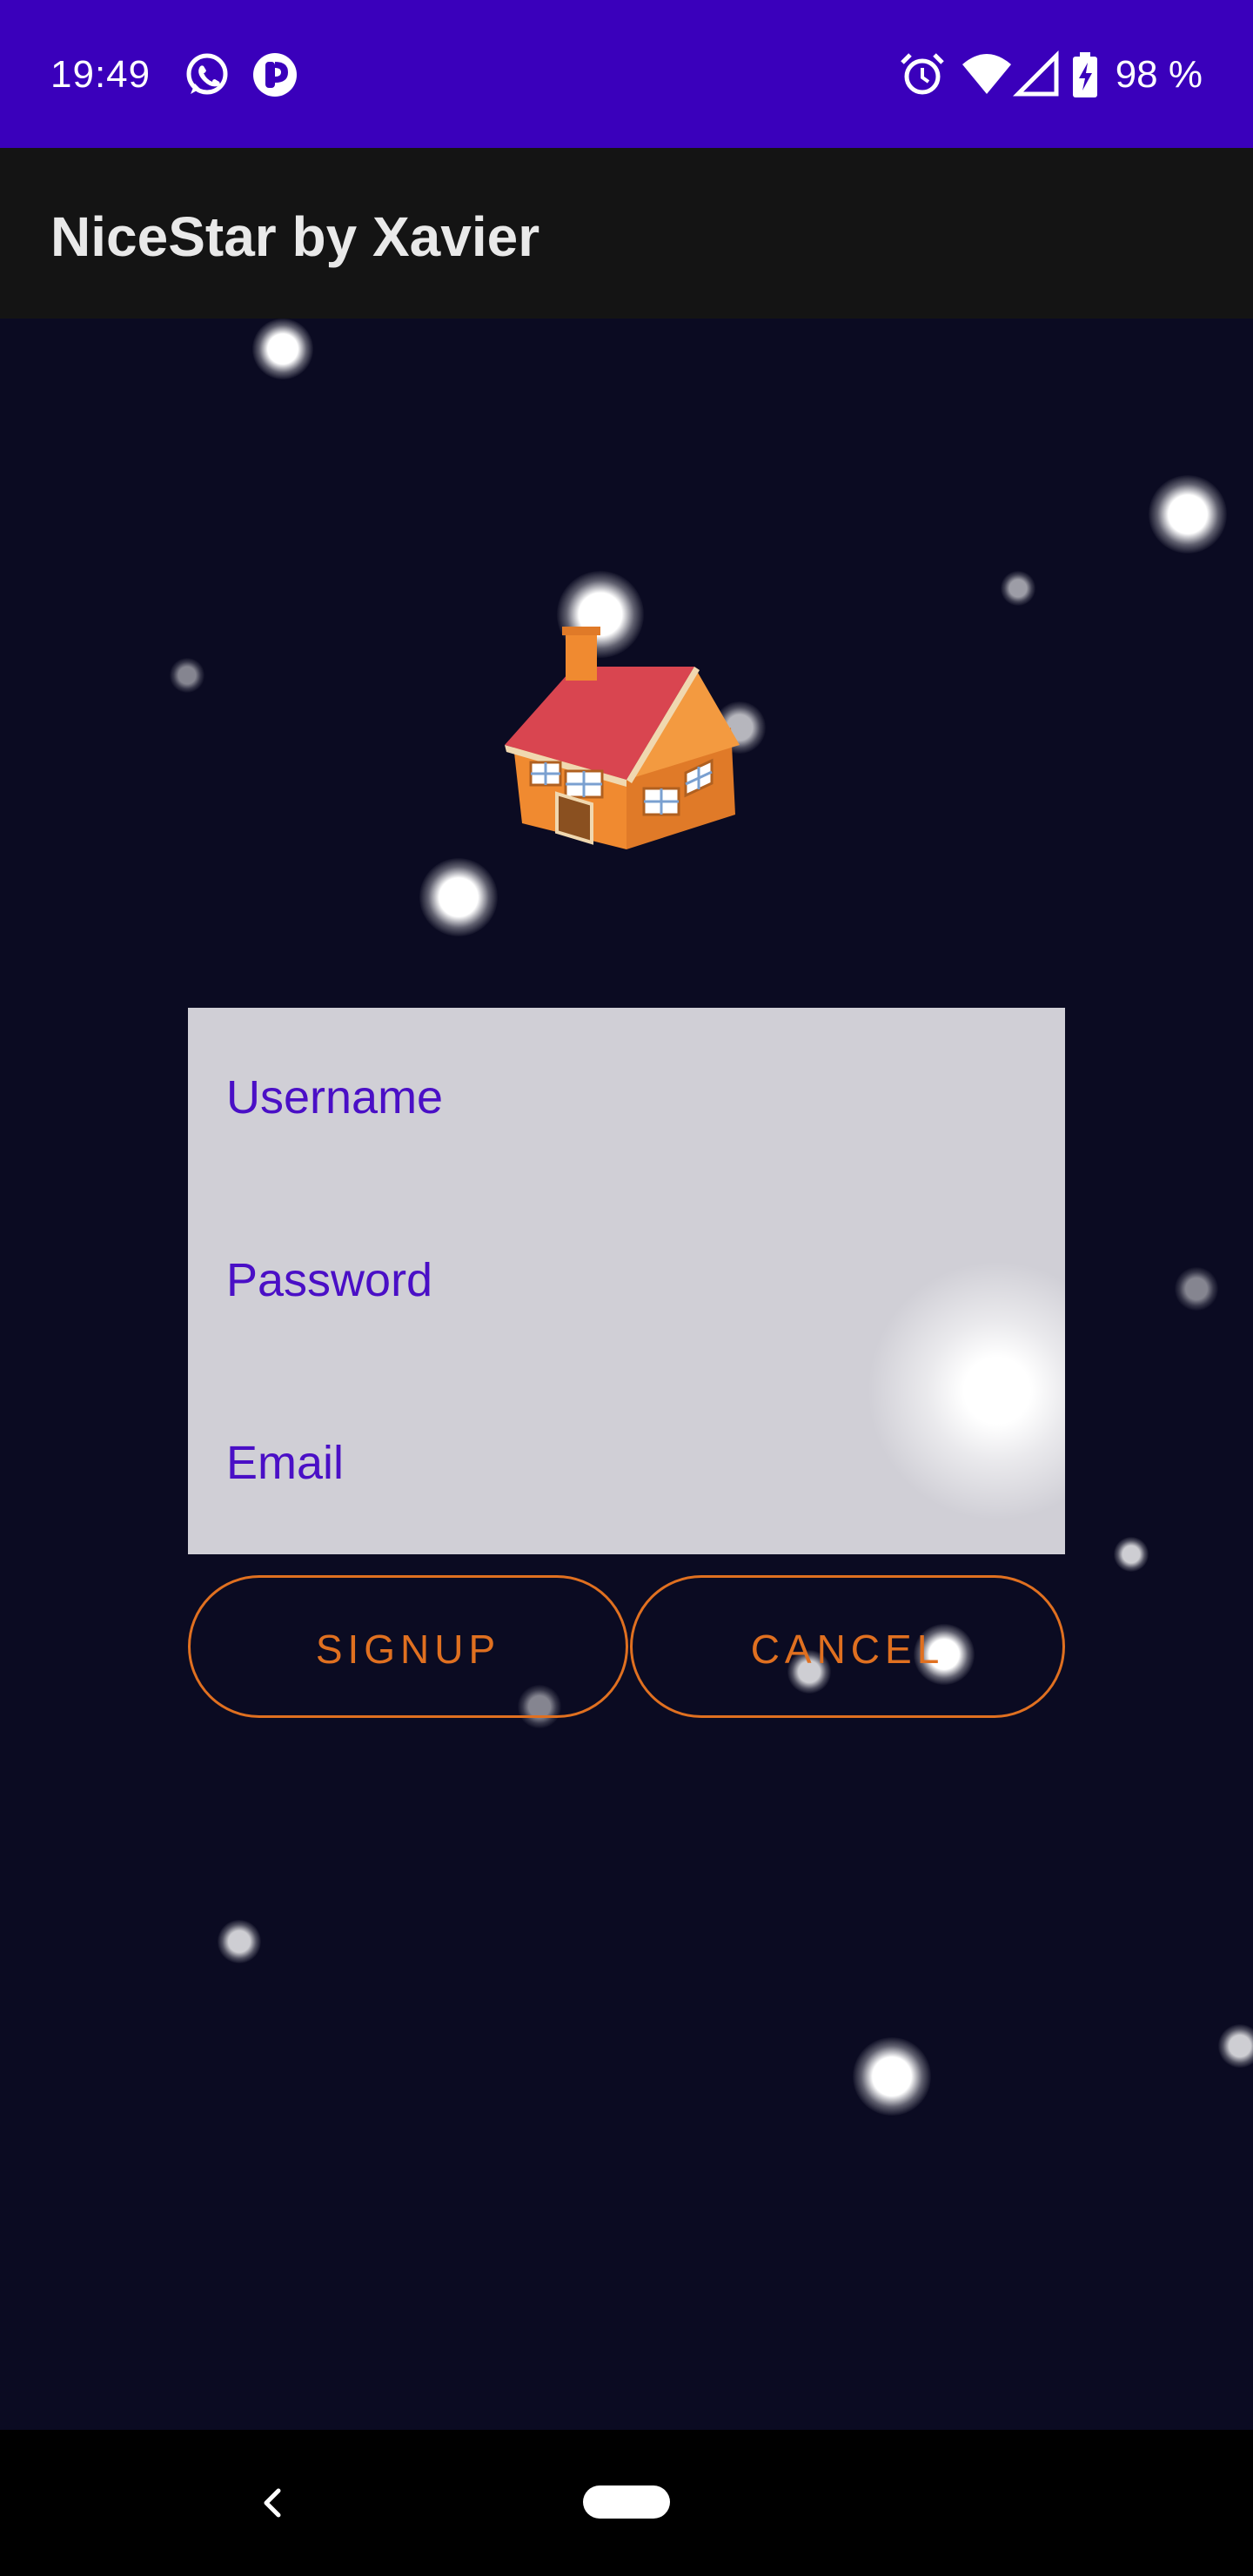 This screenshot has height=2576, width=1253. Describe the element at coordinates (986, 74) in the screenshot. I see `wifi-icon` at that location.